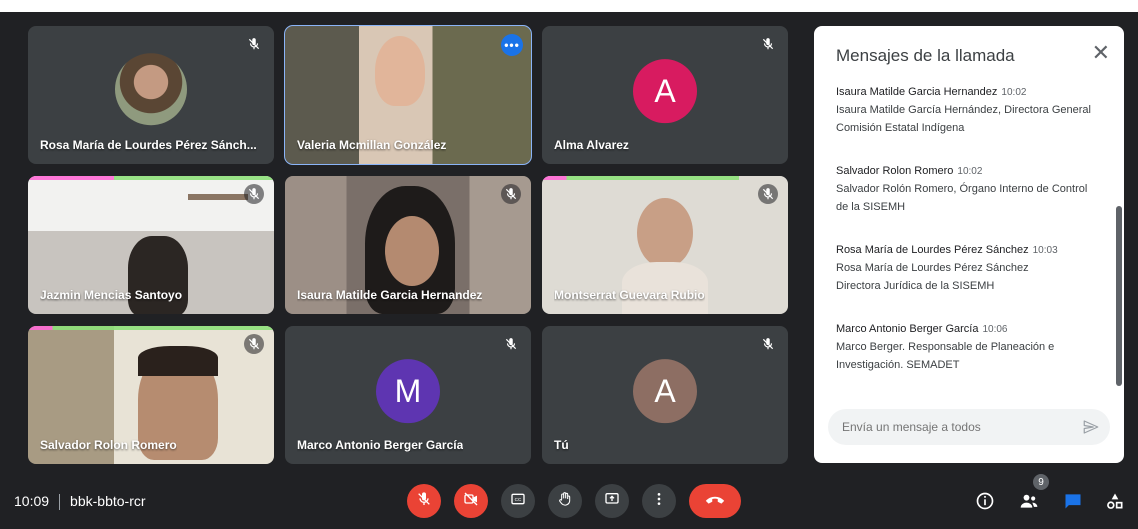 This screenshot has width=1138, height=529. Describe the element at coordinates (151, 395) in the screenshot. I see `participant-tile: Salvador Rolon Romero` at that location.